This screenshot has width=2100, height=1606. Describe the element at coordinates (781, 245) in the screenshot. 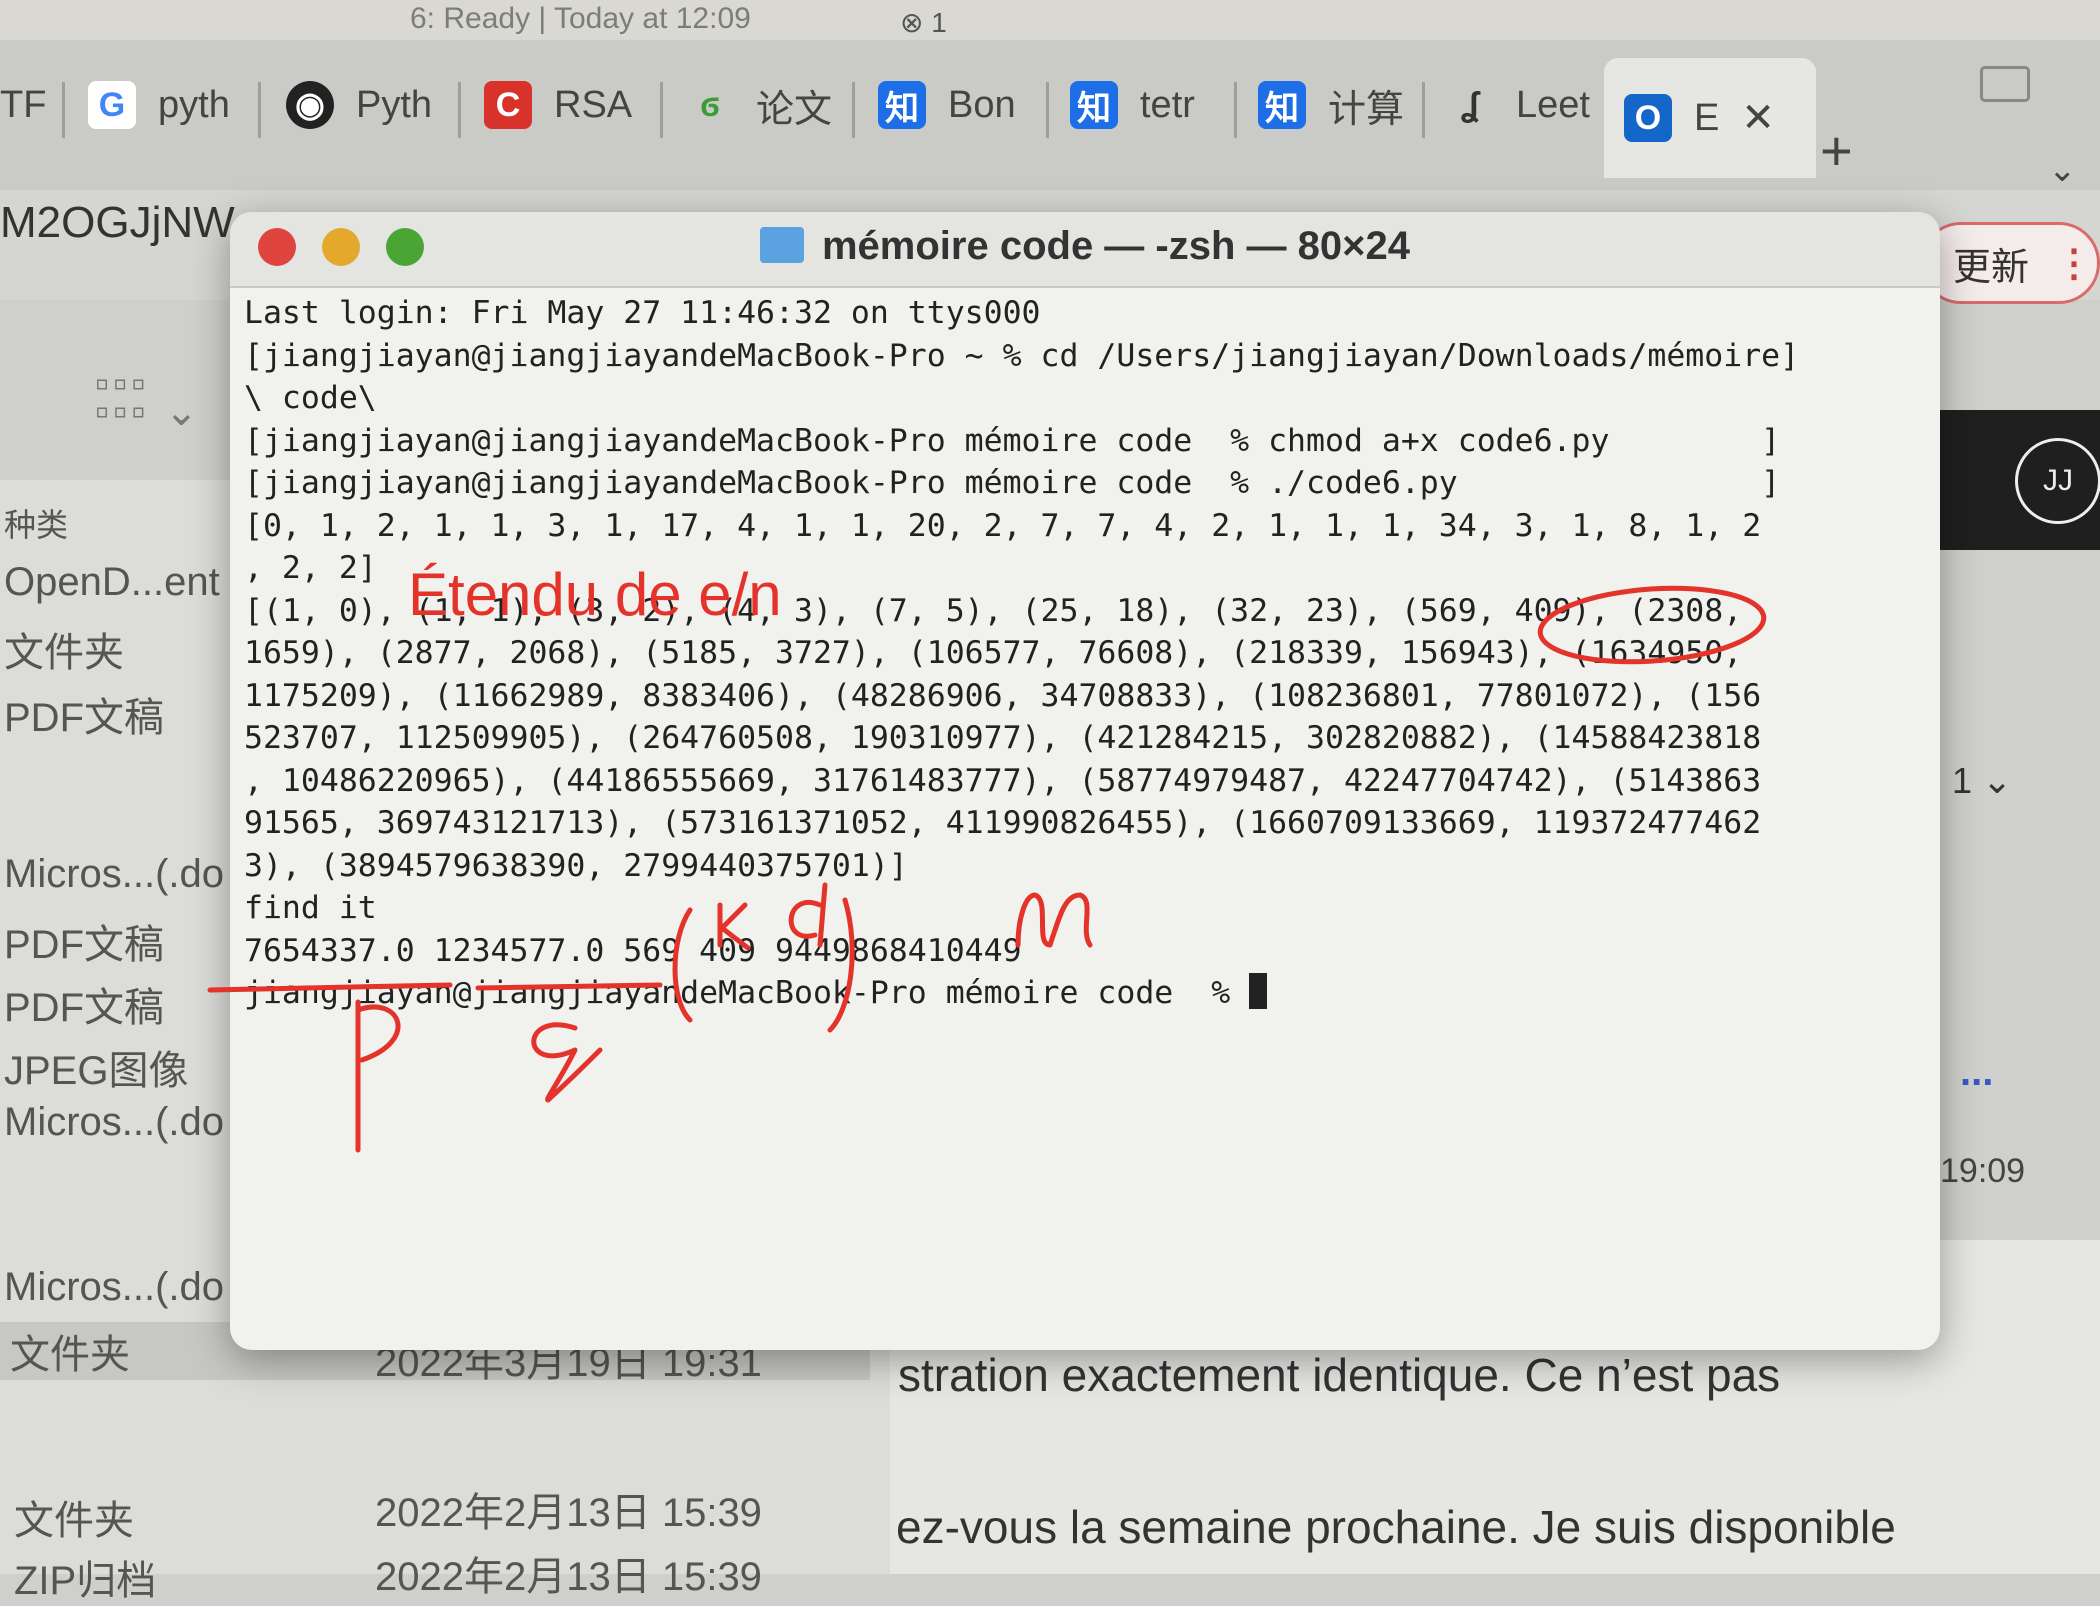

I see `folder-icon` at that location.